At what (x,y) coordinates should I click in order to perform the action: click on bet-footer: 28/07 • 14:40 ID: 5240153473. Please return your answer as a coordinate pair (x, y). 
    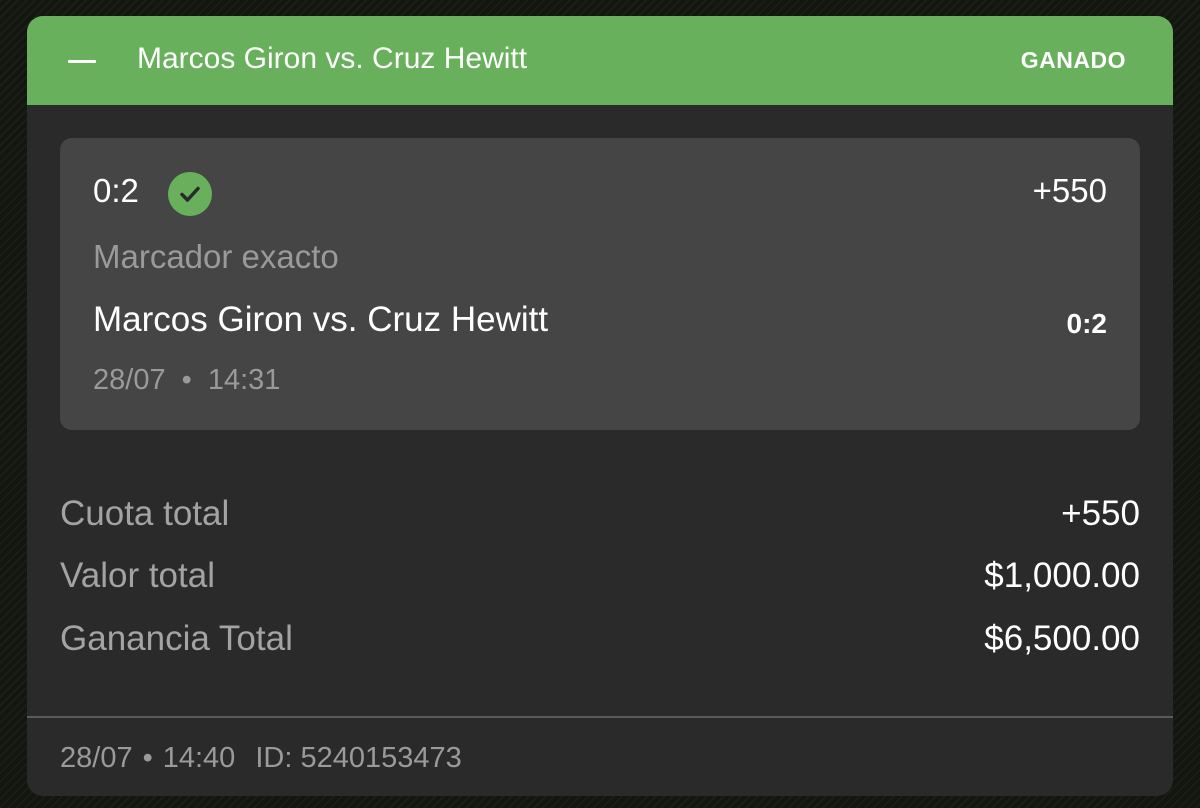
    Looking at the image, I should click on (261, 758).